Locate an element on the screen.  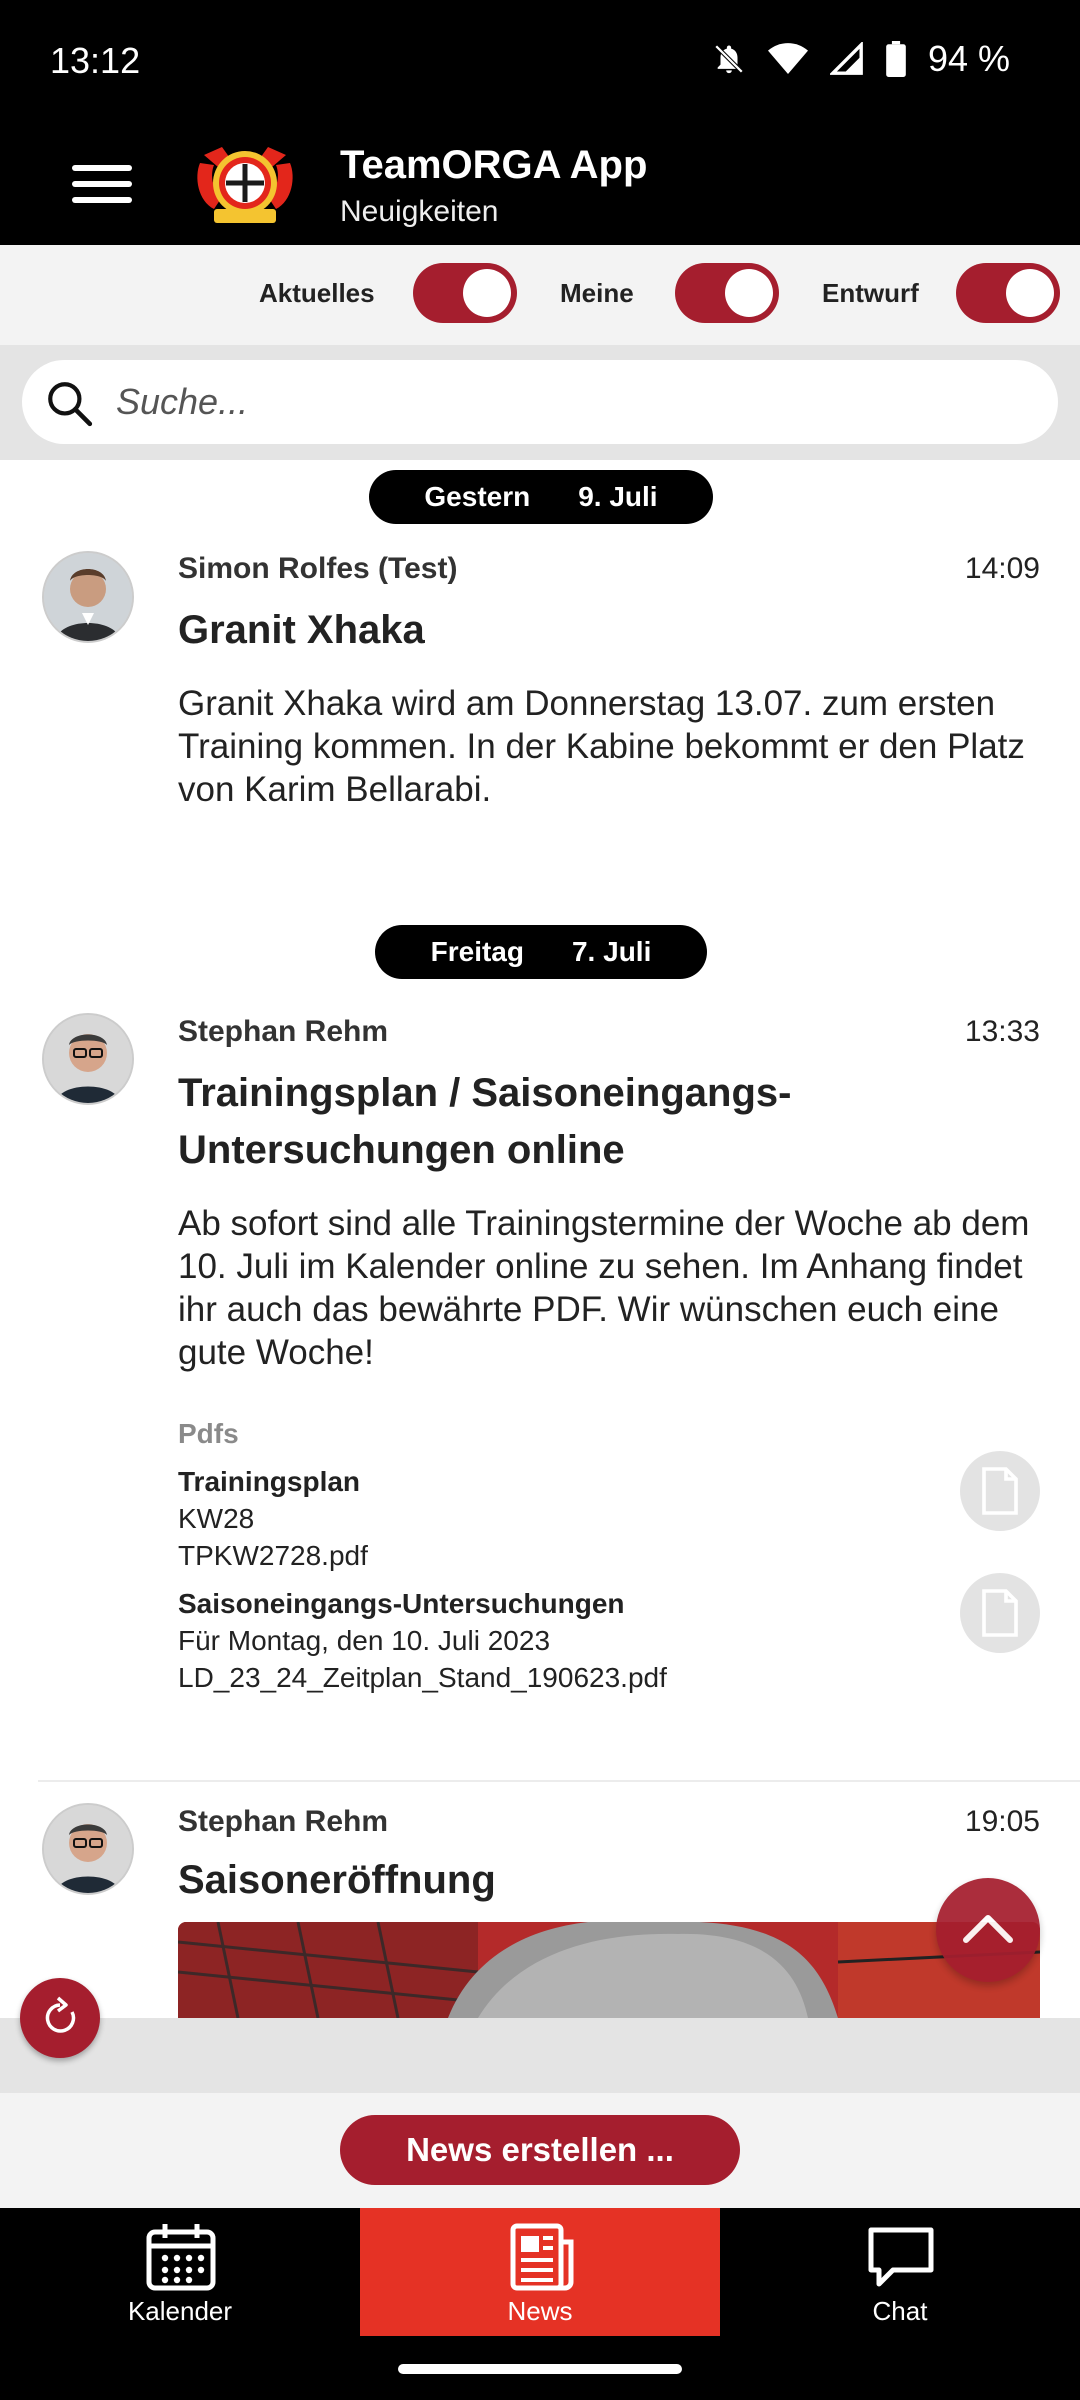
chat-bubble-icon is located at coordinates (901, 2257).